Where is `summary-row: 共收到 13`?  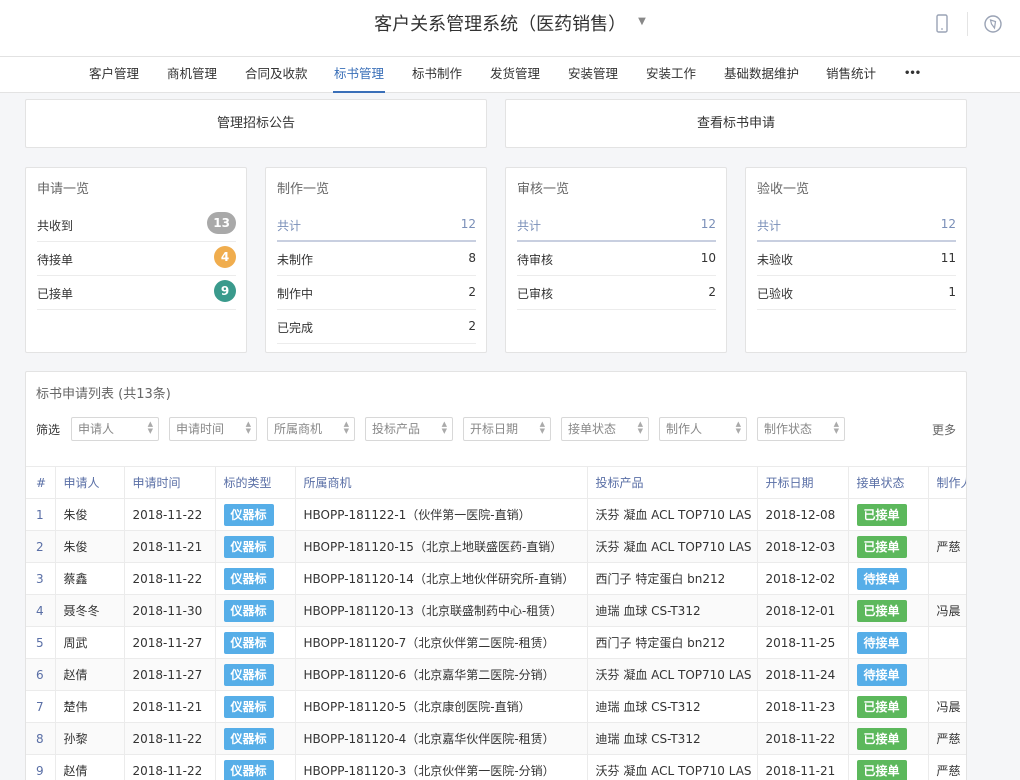
summary-row: 共收到 13 is located at coordinates (136, 225).